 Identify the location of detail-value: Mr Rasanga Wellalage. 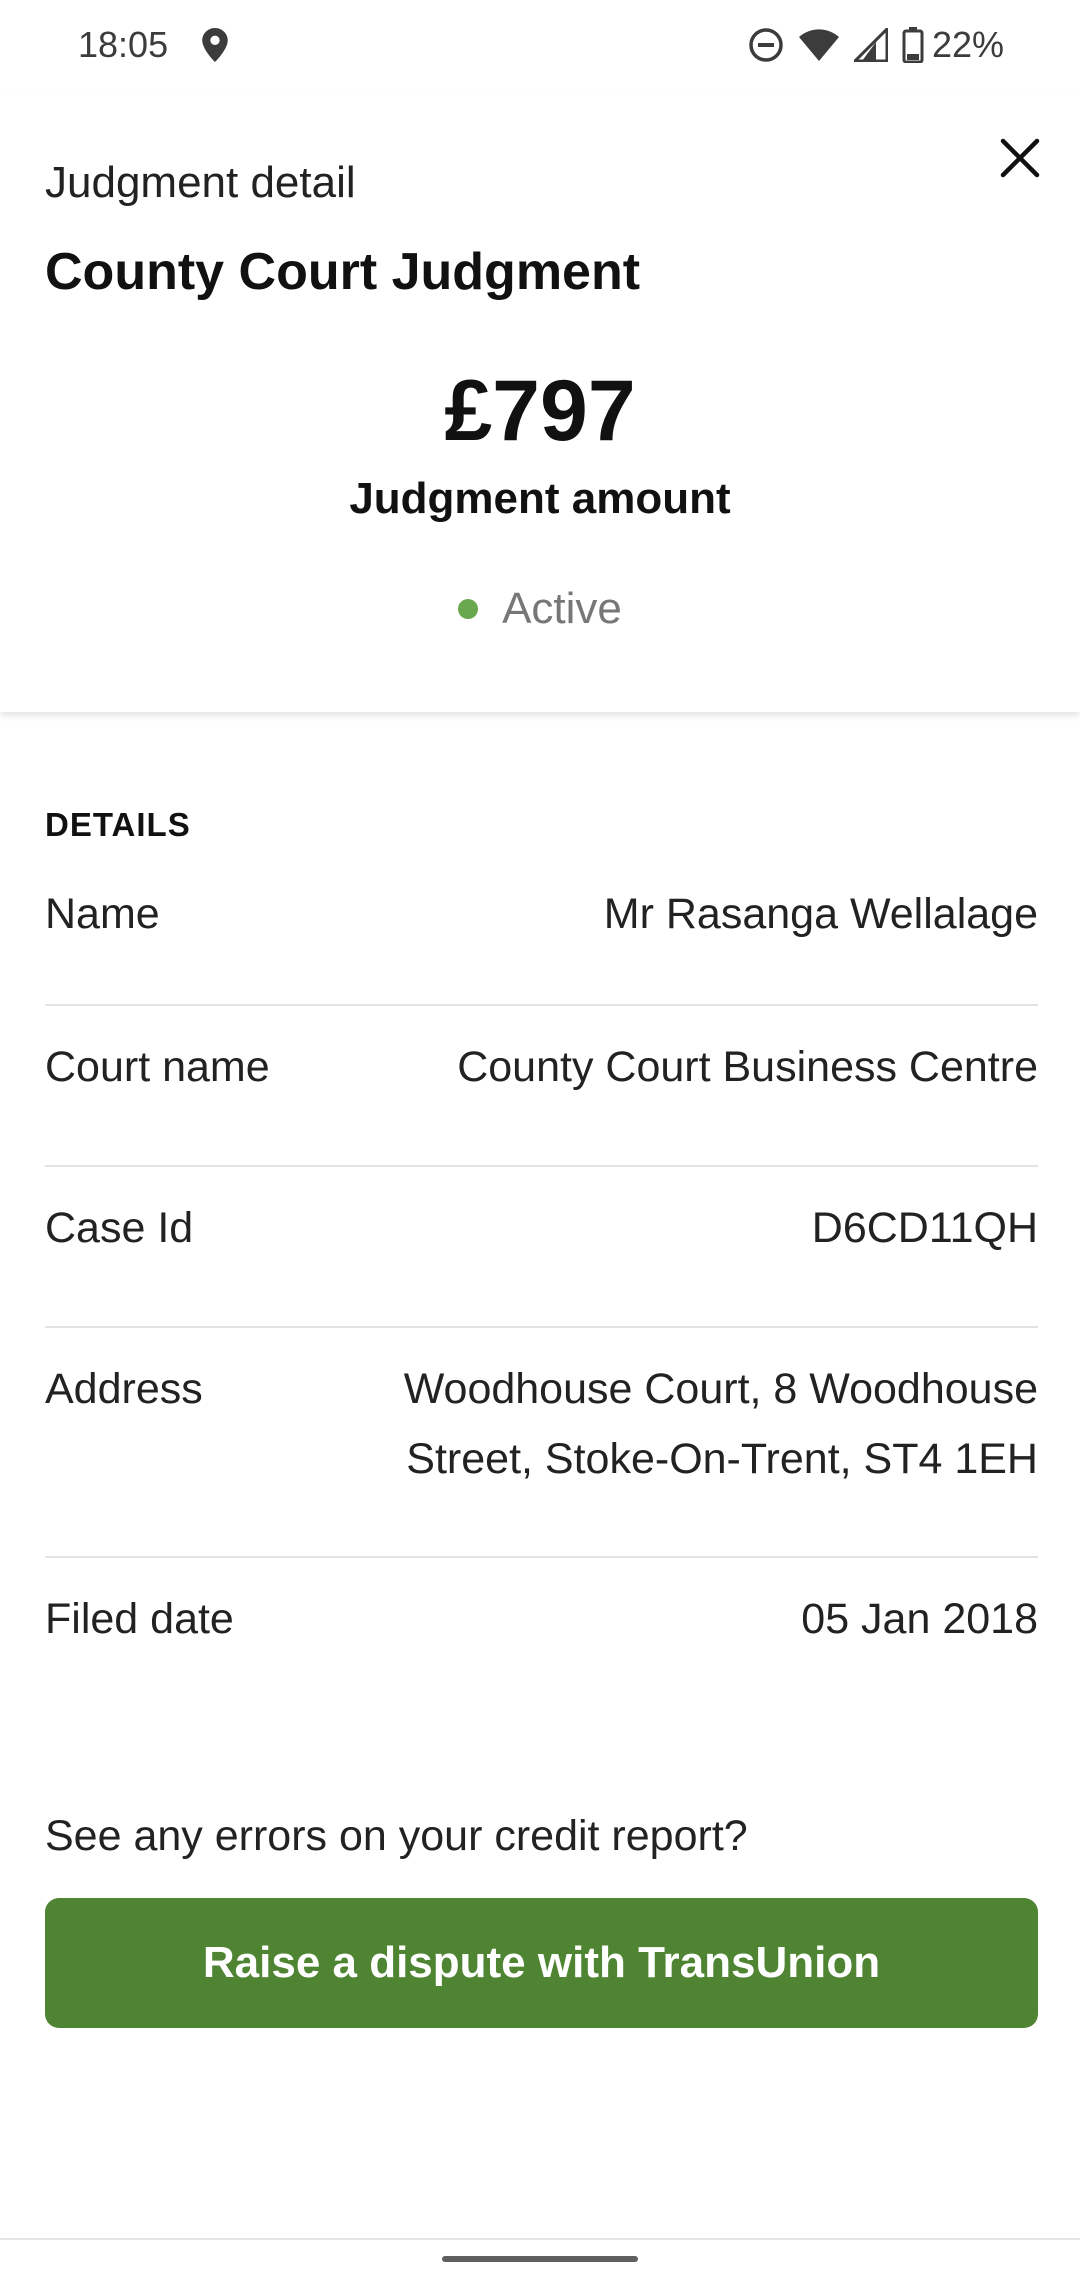
(820, 914).